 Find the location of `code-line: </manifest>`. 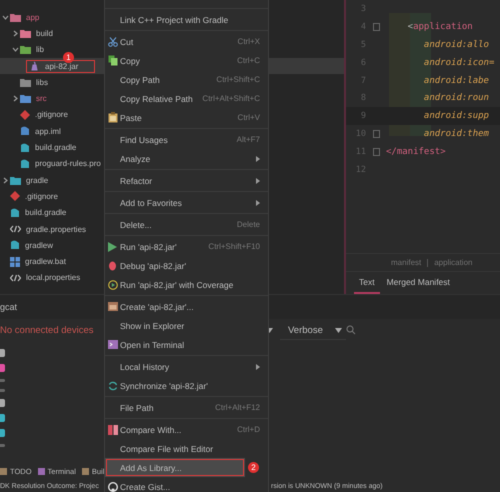

code-line: </manifest> is located at coordinates (416, 152).